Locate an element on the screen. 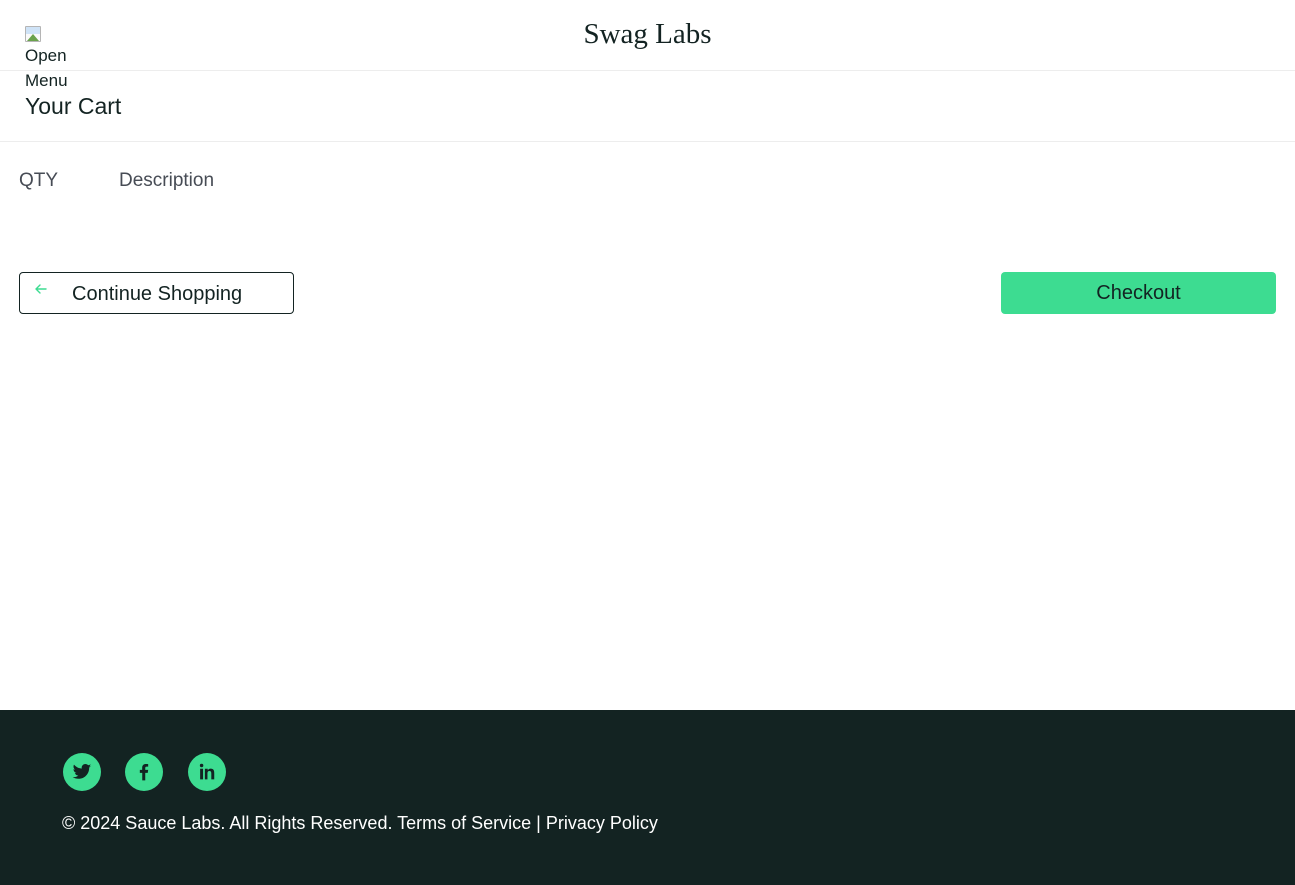 The image size is (1295, 885). description-column-header: Description is located at coordinates (167, 180).